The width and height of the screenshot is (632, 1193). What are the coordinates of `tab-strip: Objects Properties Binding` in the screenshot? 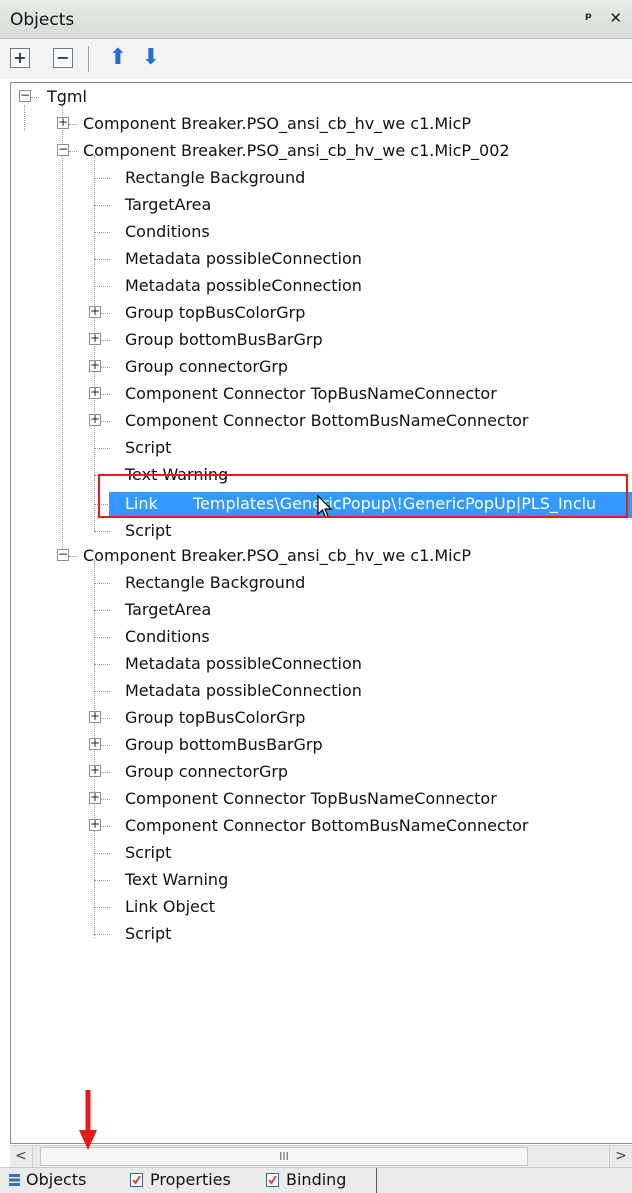 It's located at (316, 1180).